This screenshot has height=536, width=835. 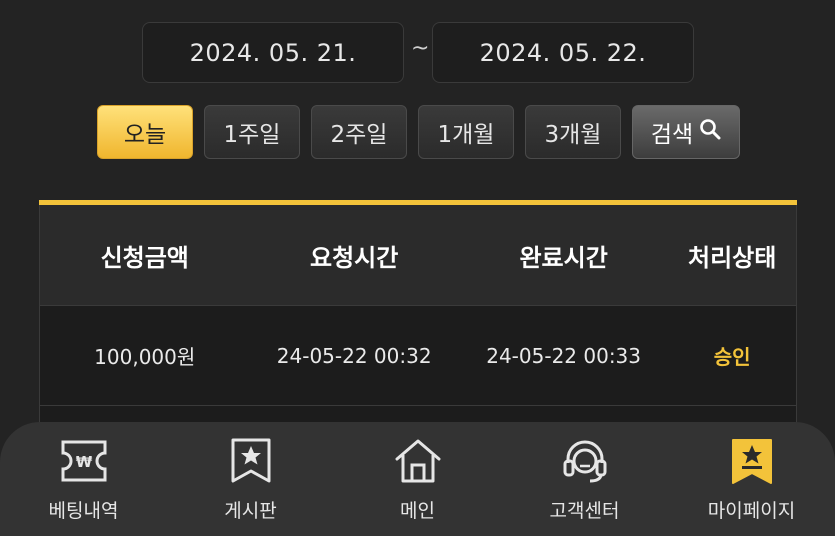 I want to click on date-range: 2024. 05. 21. ~ 2024. 05. 22., so click(x=418, y=52).